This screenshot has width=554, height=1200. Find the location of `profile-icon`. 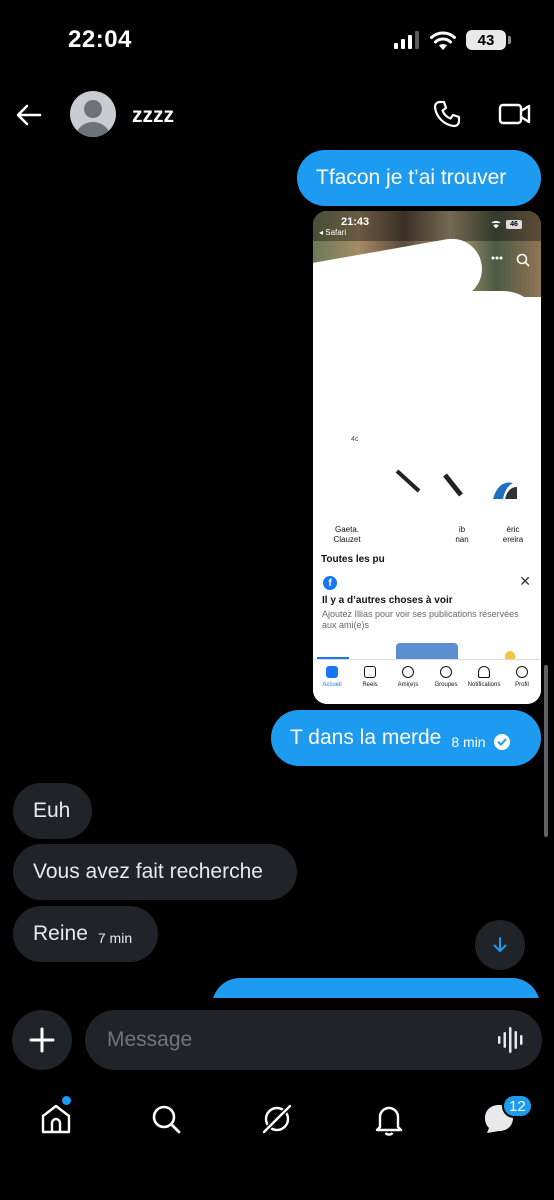

profile-icon is located at coordinates (522, 672).